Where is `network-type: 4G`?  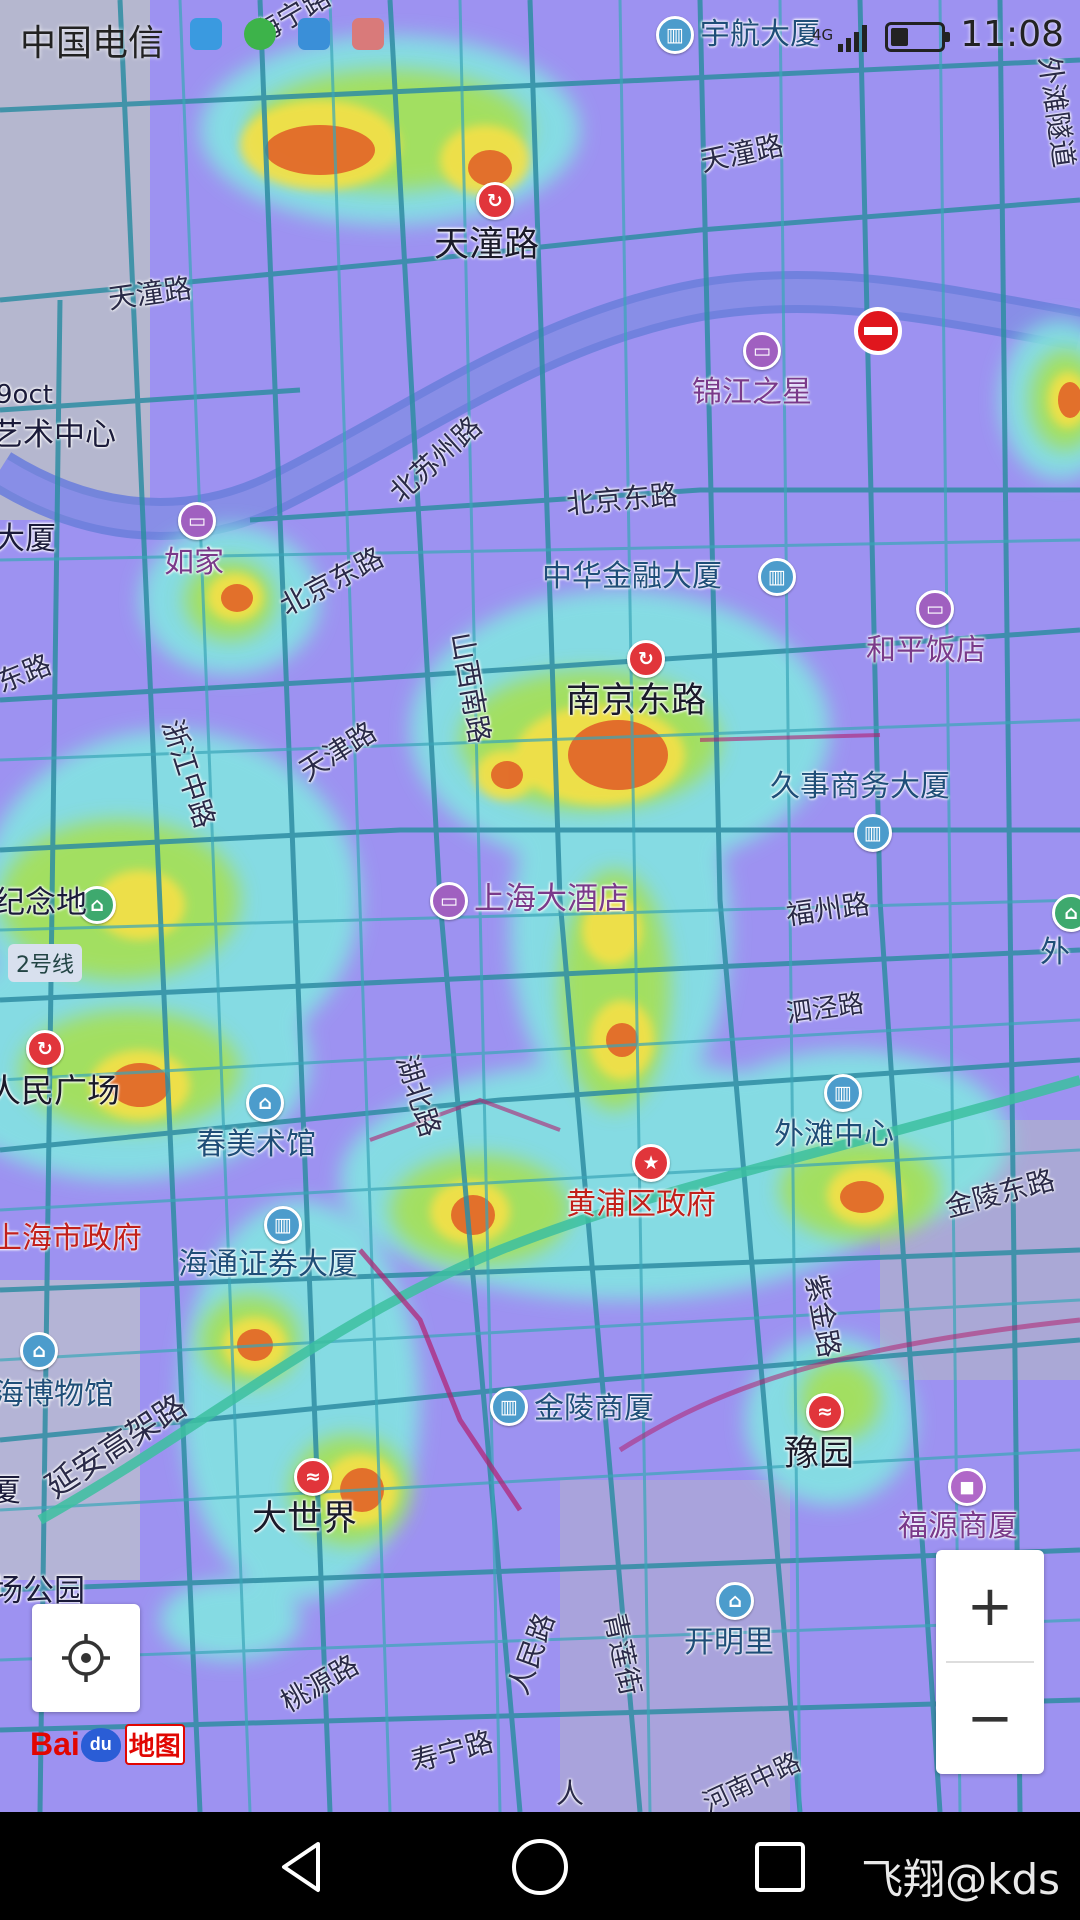
network-type: 4G is located at coordinates (823, 35).